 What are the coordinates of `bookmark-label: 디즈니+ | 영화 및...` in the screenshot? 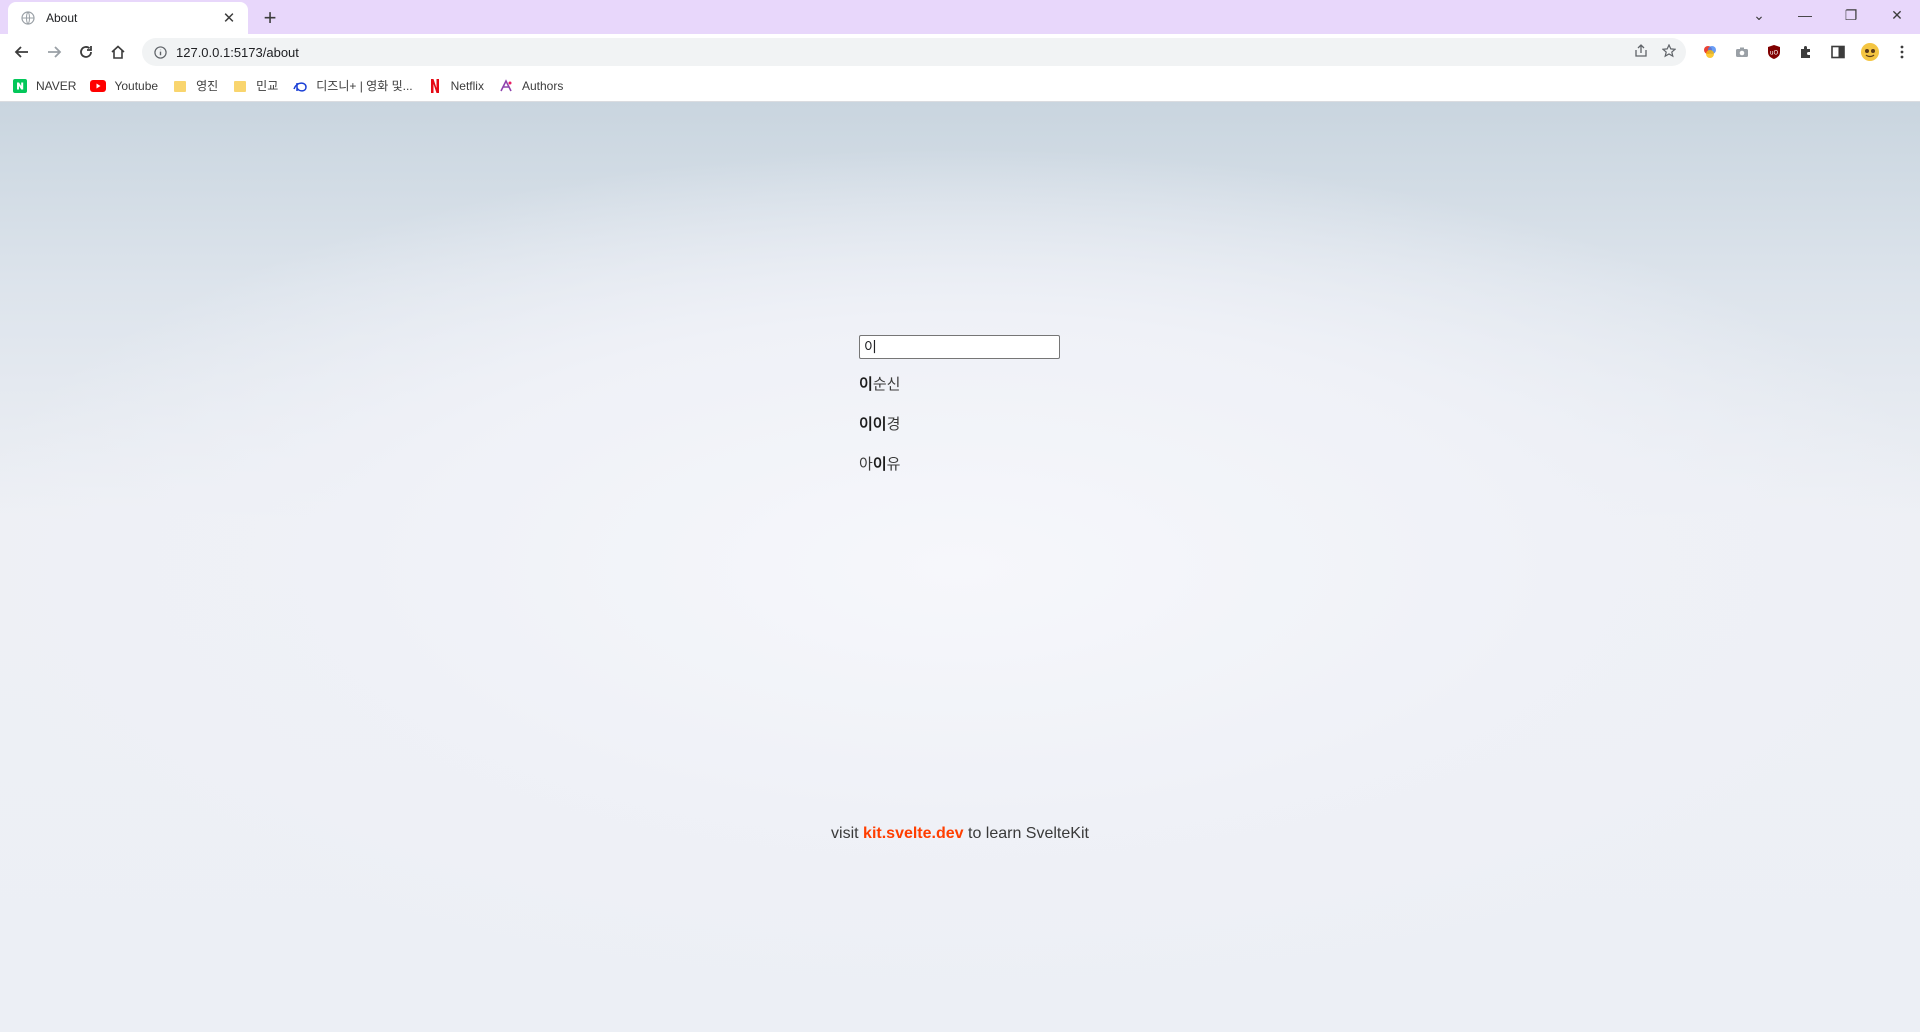 It's located at (364, 86).